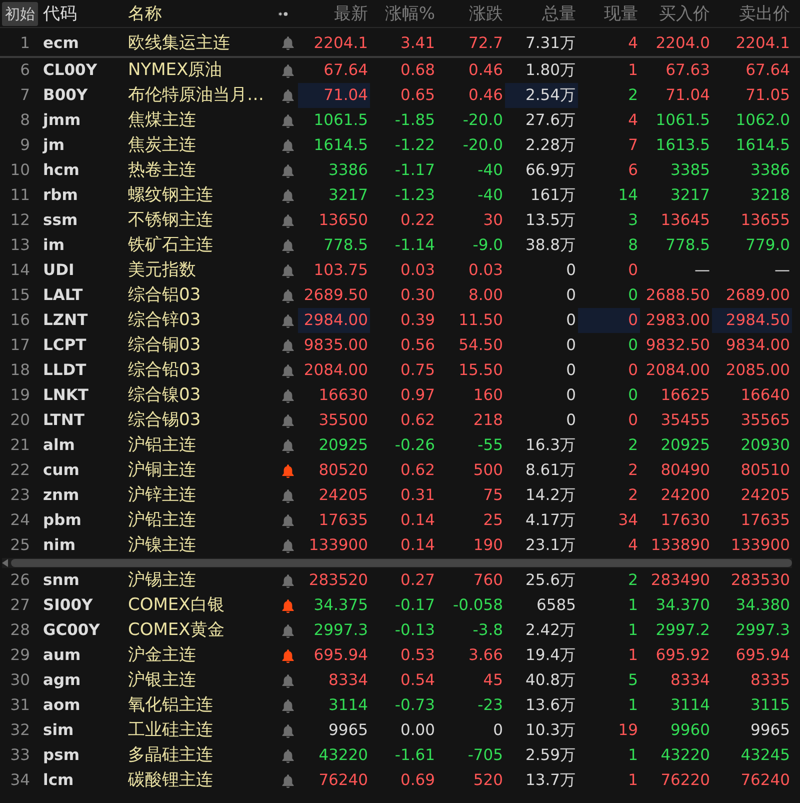 This screenshot has height=803, width=800. I want to click on symbol-code: ssm, so click(76, 220).